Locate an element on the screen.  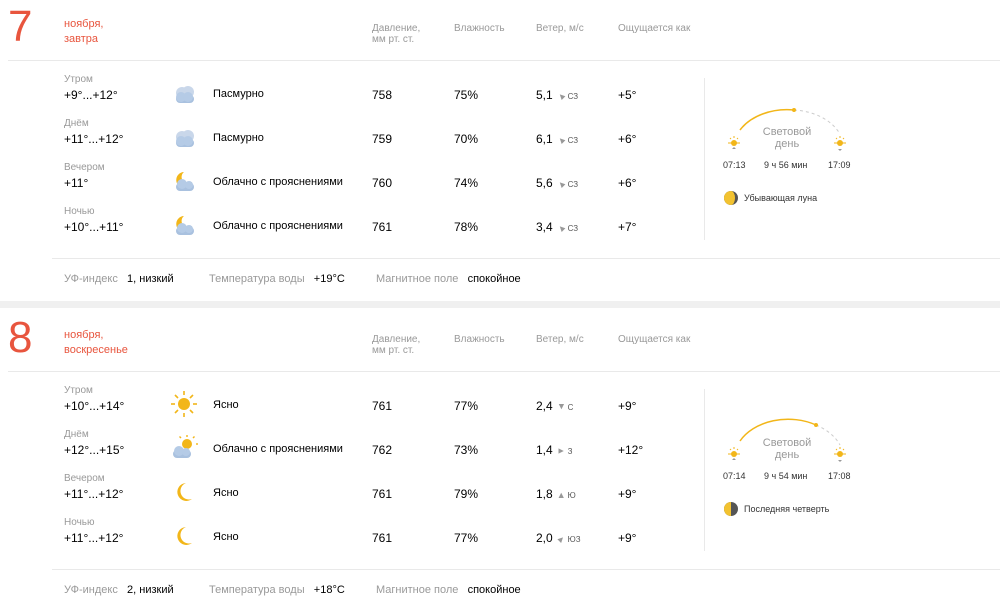
wind: 1,4 ▲З is located at coordinates (554, 450).